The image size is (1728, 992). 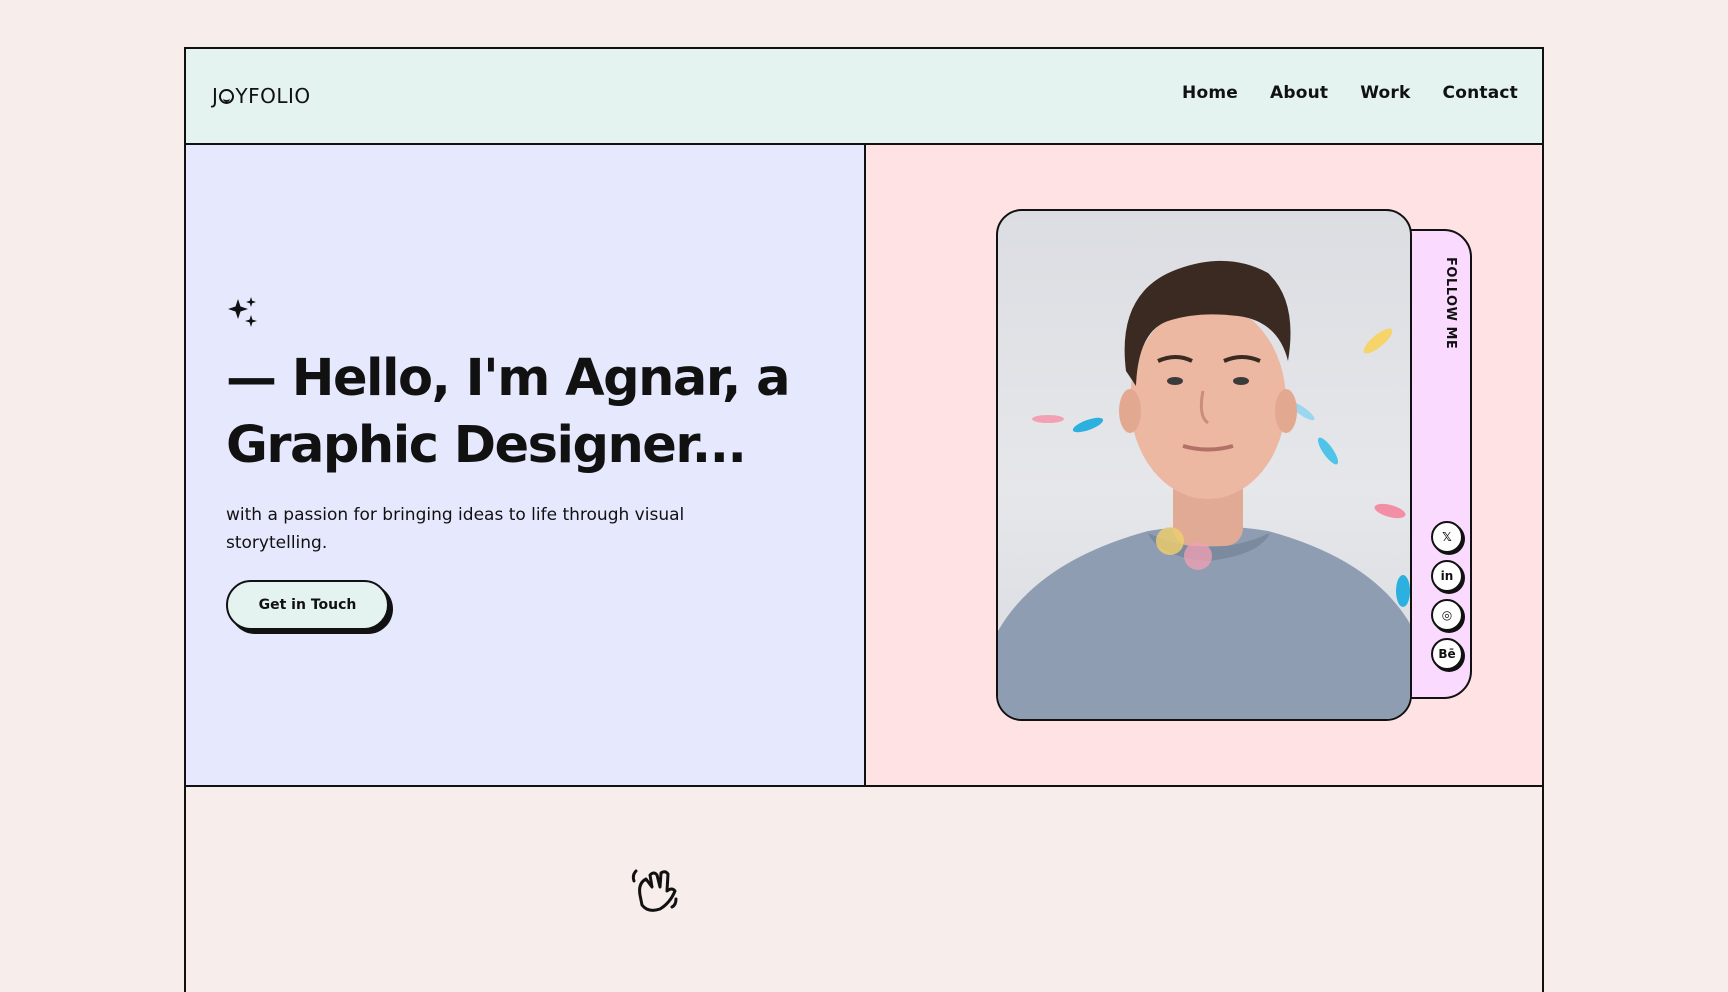 I want to click on logo-suffix: YFOLIO, so click(x=273, y=96).